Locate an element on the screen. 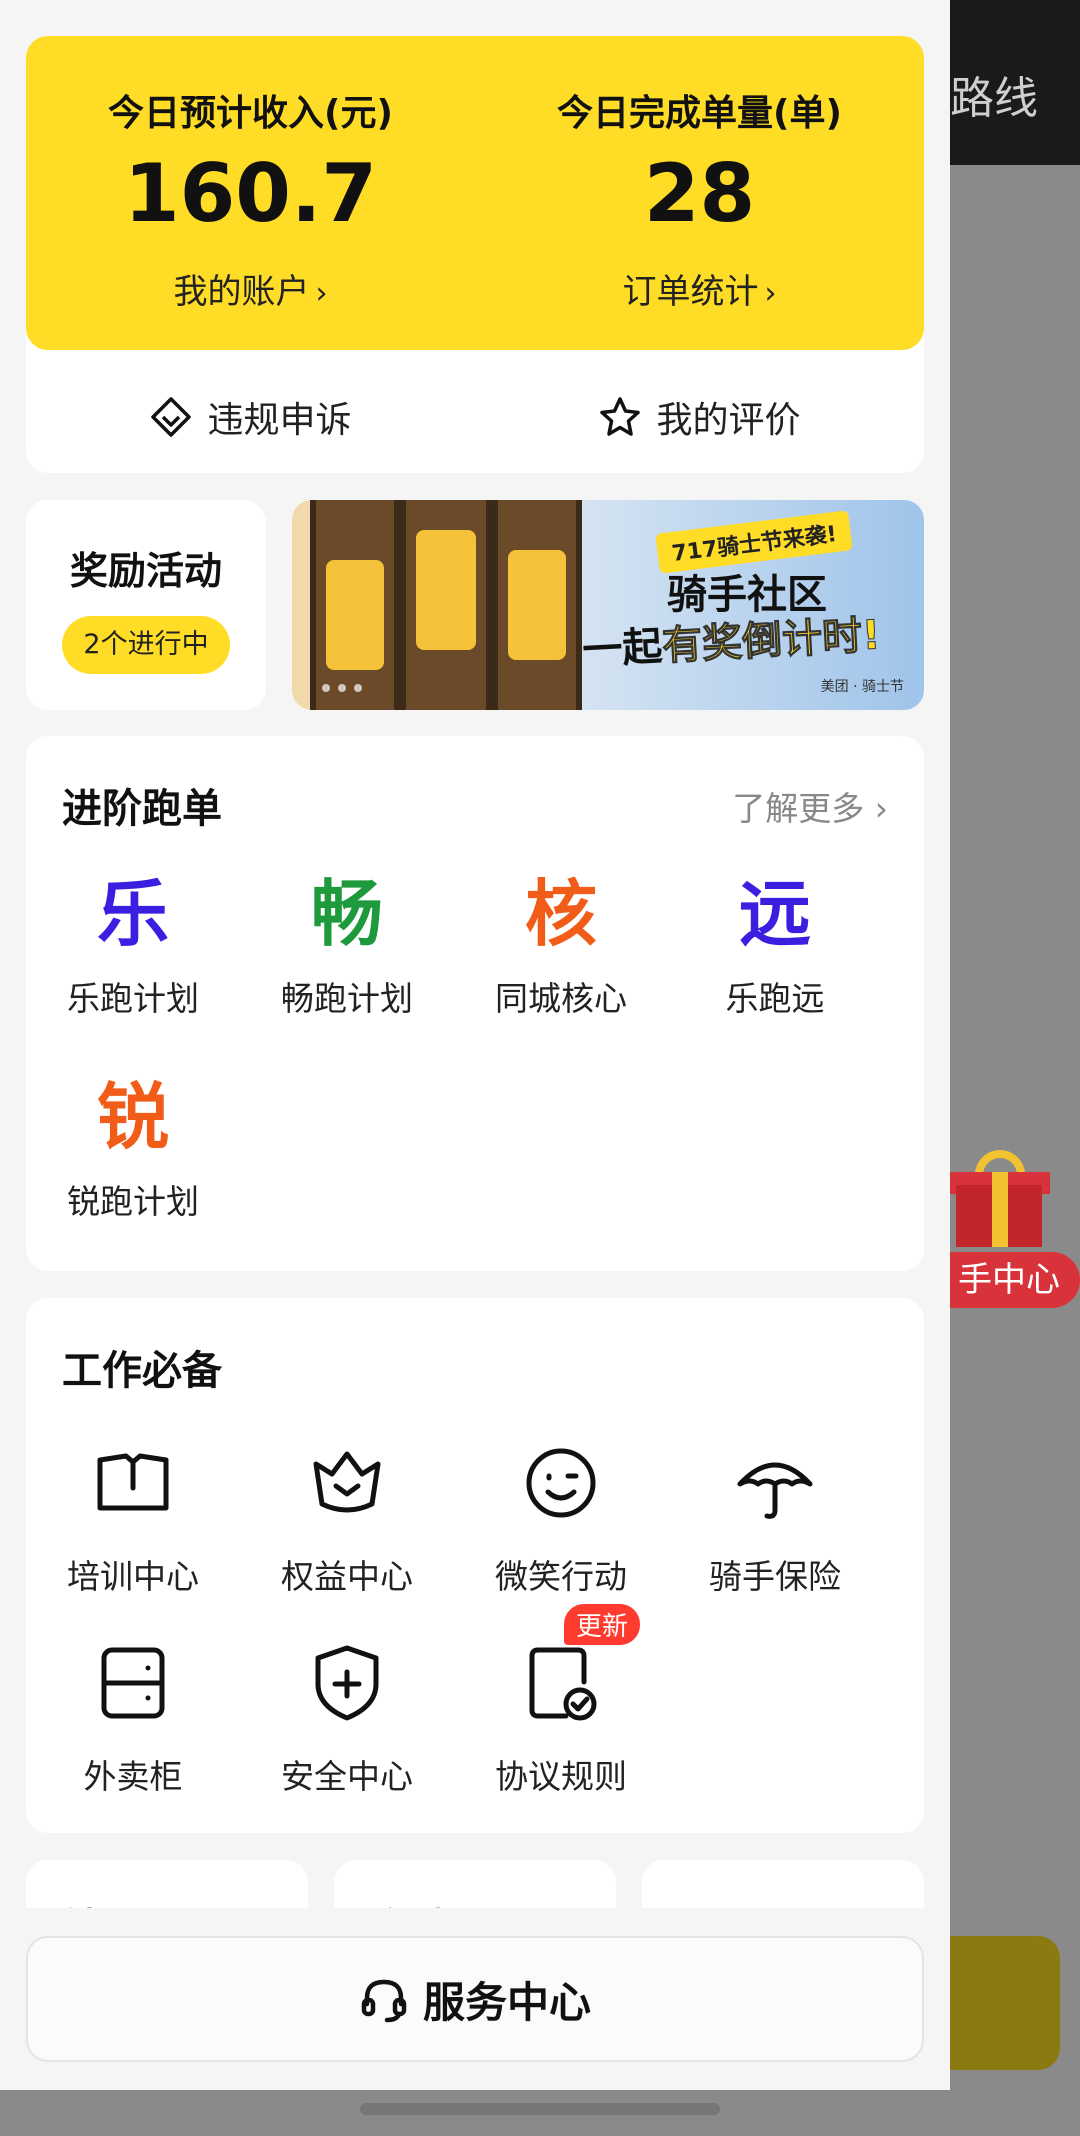  income-summary: 今日预计收入(元) 160.7 我的账户 › 今日完成单量(单) 28 订单统计 › is located at coordinates (475, 193).